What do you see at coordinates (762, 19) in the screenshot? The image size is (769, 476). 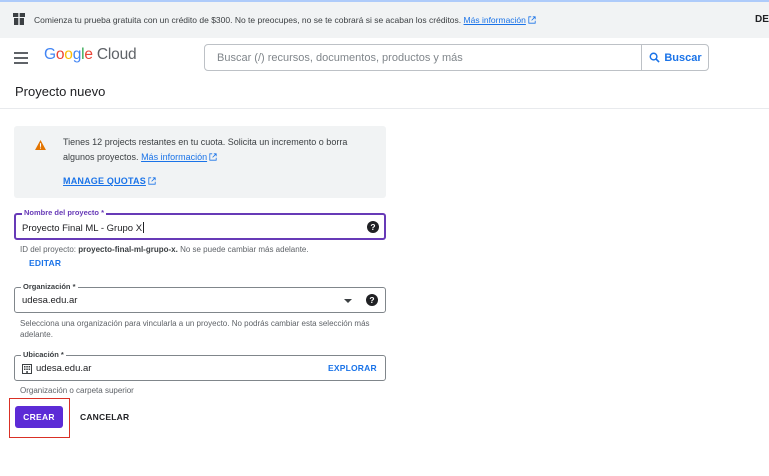 I see `banner-dismiss-button: DE` at bounding box center [762, 19].